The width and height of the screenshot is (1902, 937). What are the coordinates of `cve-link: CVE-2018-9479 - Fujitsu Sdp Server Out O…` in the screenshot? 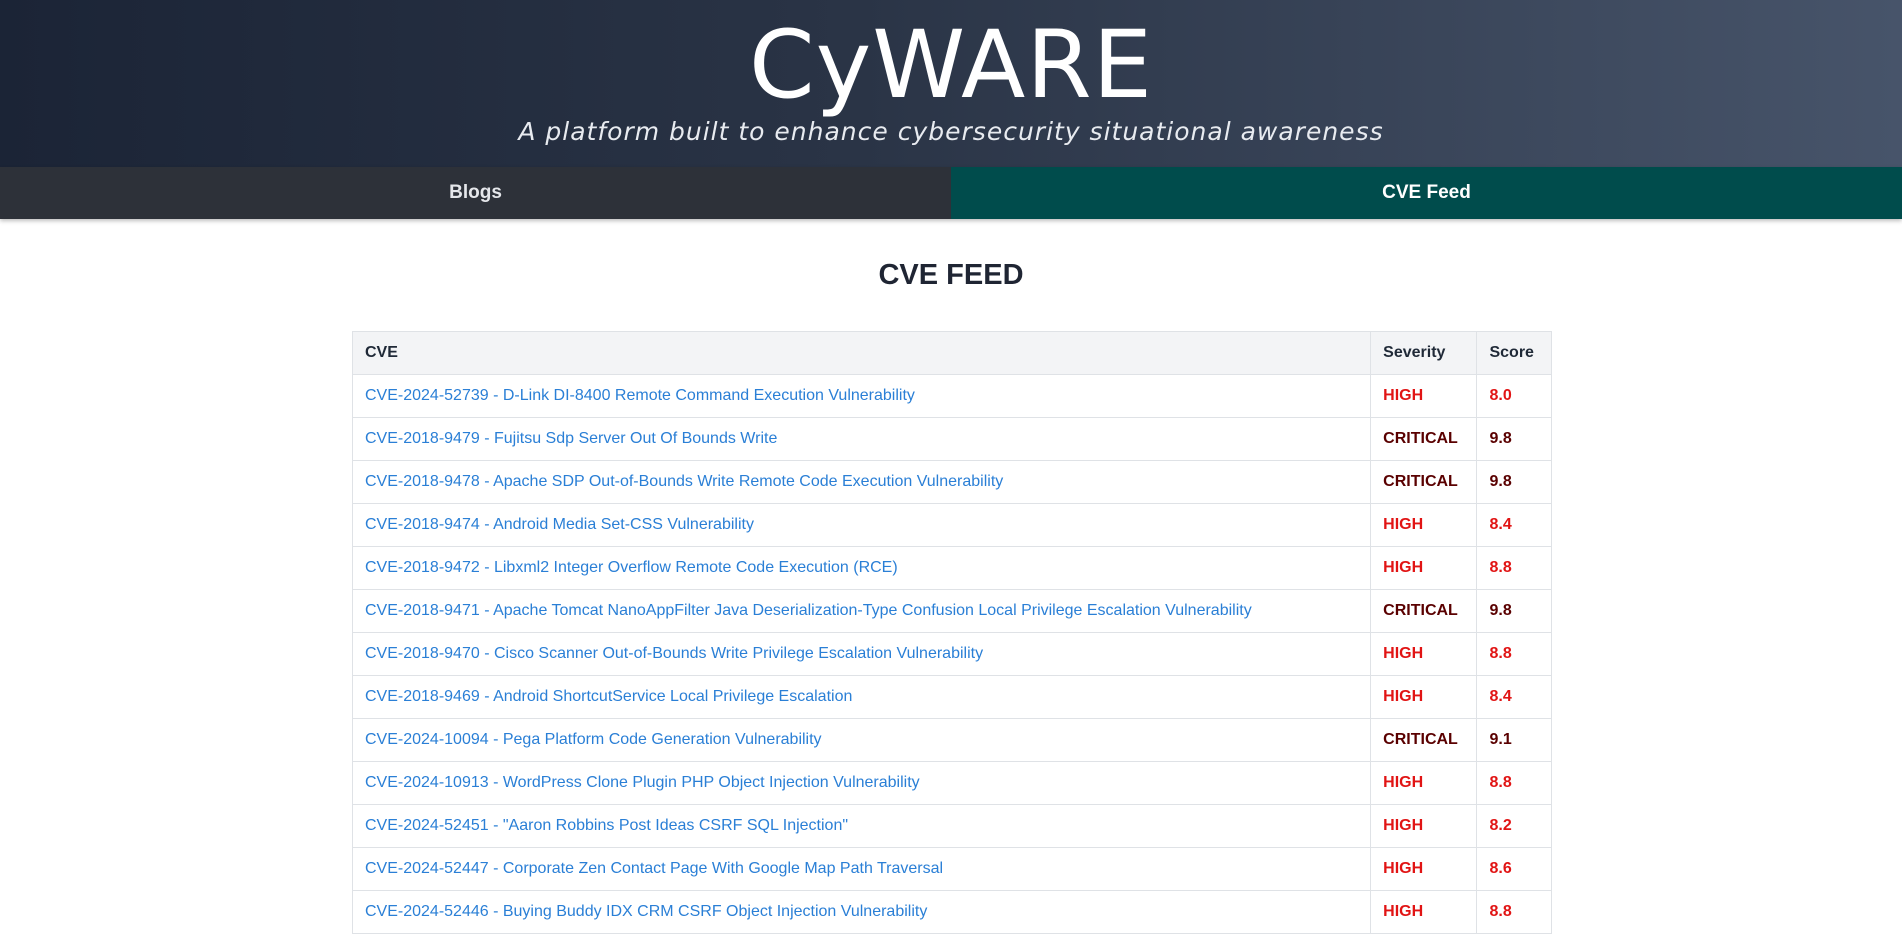 It's located at (571, 438).